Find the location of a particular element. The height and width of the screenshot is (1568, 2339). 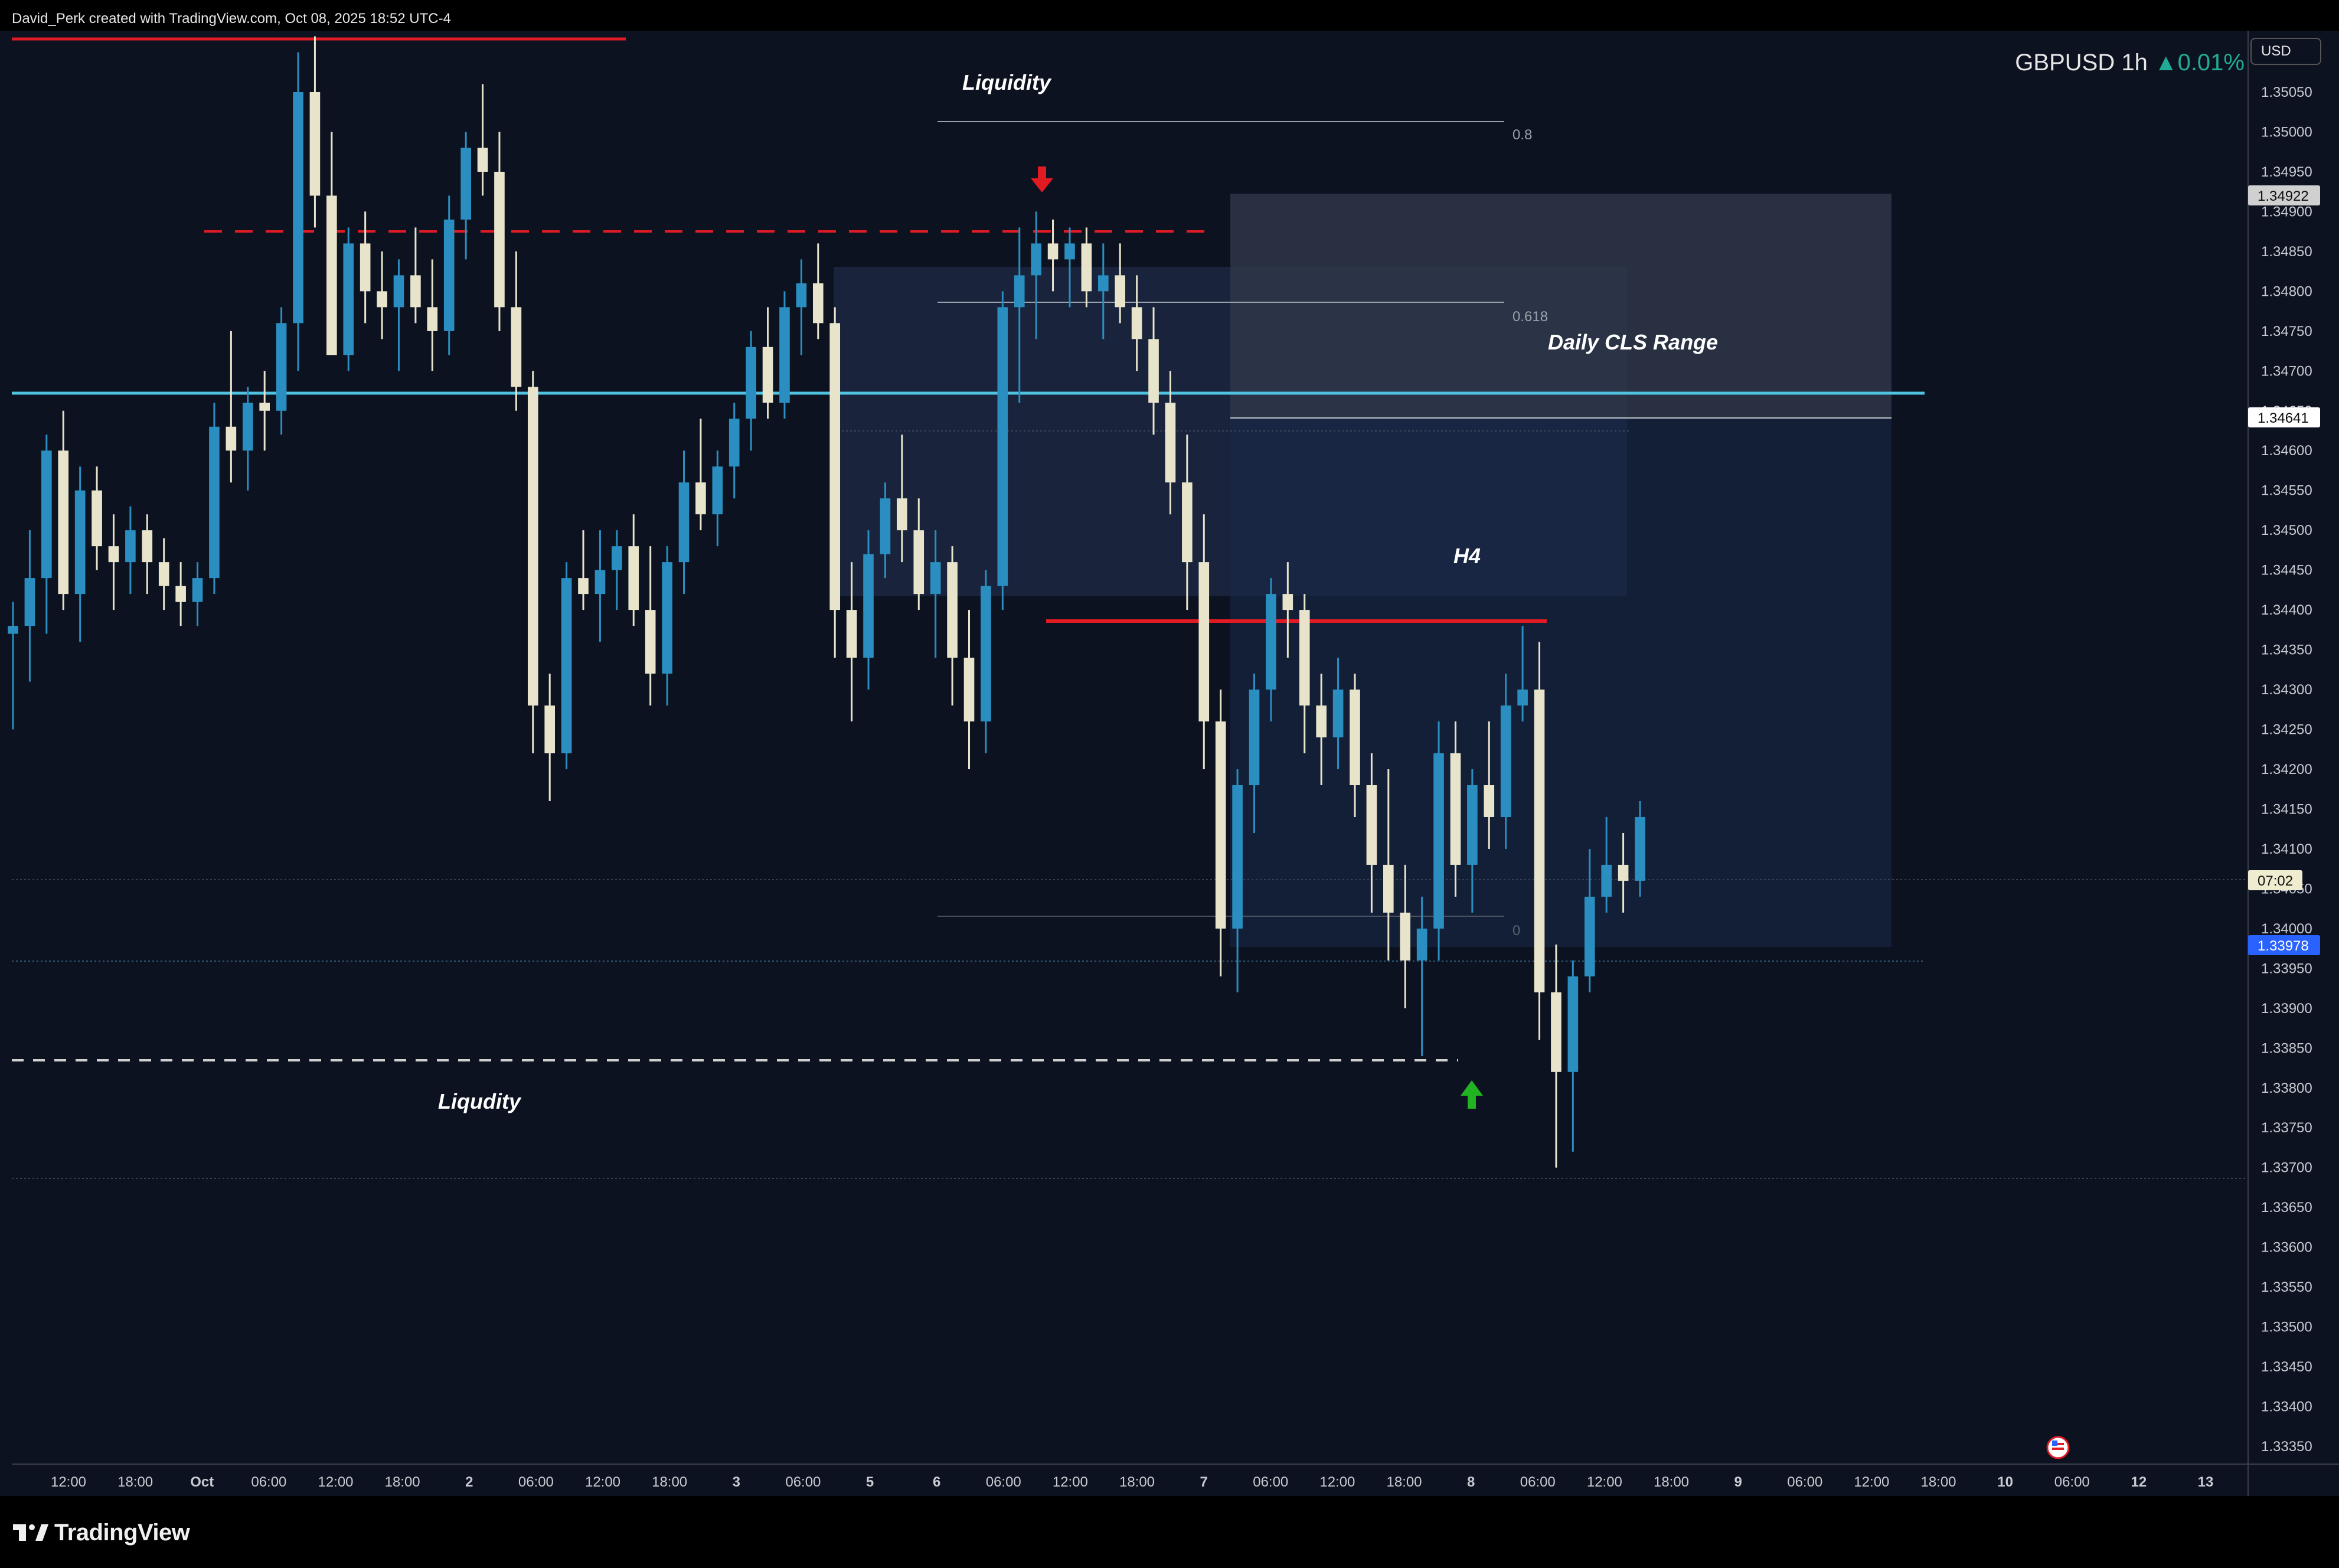

footer-bar is located at coordinates (1169, 1532).